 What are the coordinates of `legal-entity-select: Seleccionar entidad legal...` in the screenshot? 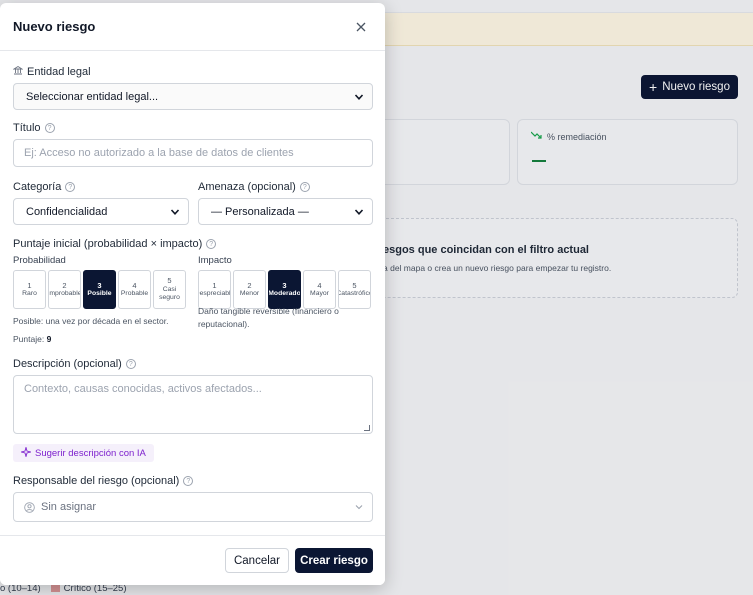 It's located at (193, 96).